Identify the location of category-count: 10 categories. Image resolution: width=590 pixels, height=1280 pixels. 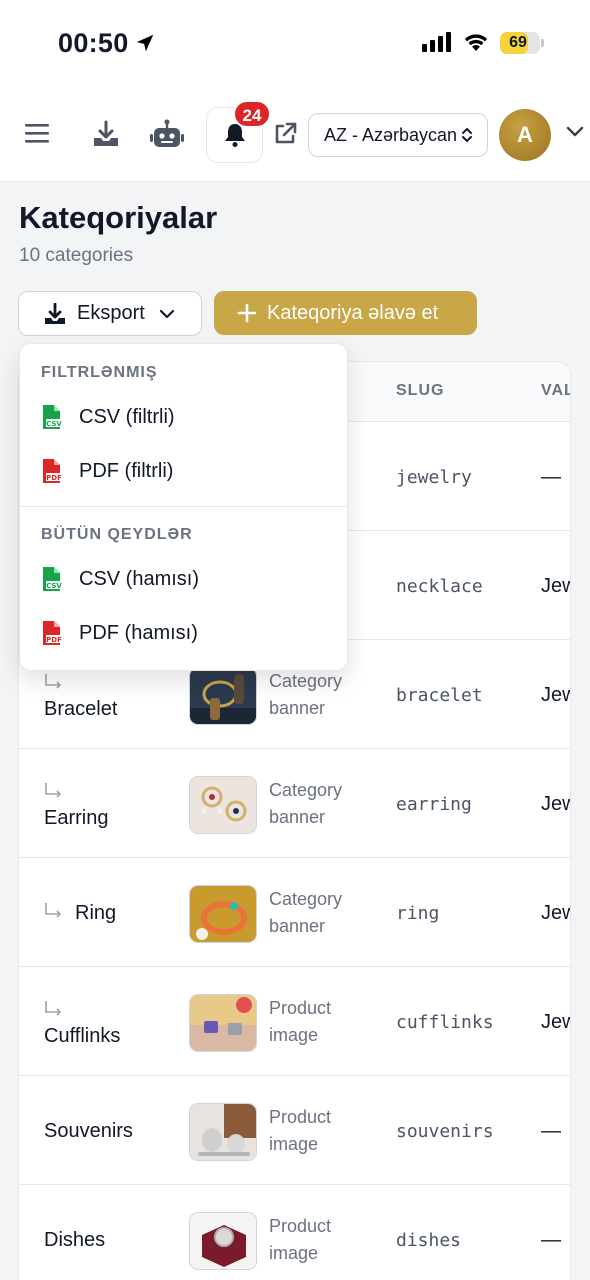
(76, 255).